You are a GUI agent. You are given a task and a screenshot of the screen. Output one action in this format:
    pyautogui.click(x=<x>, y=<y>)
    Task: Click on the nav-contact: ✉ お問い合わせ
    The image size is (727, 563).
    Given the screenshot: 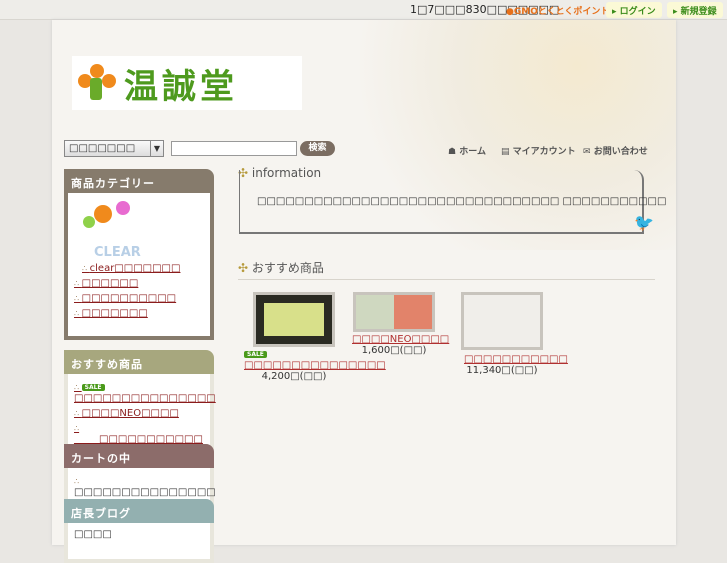 What is the action you would take?
    pyautogui.click(x=615, y=150)
    